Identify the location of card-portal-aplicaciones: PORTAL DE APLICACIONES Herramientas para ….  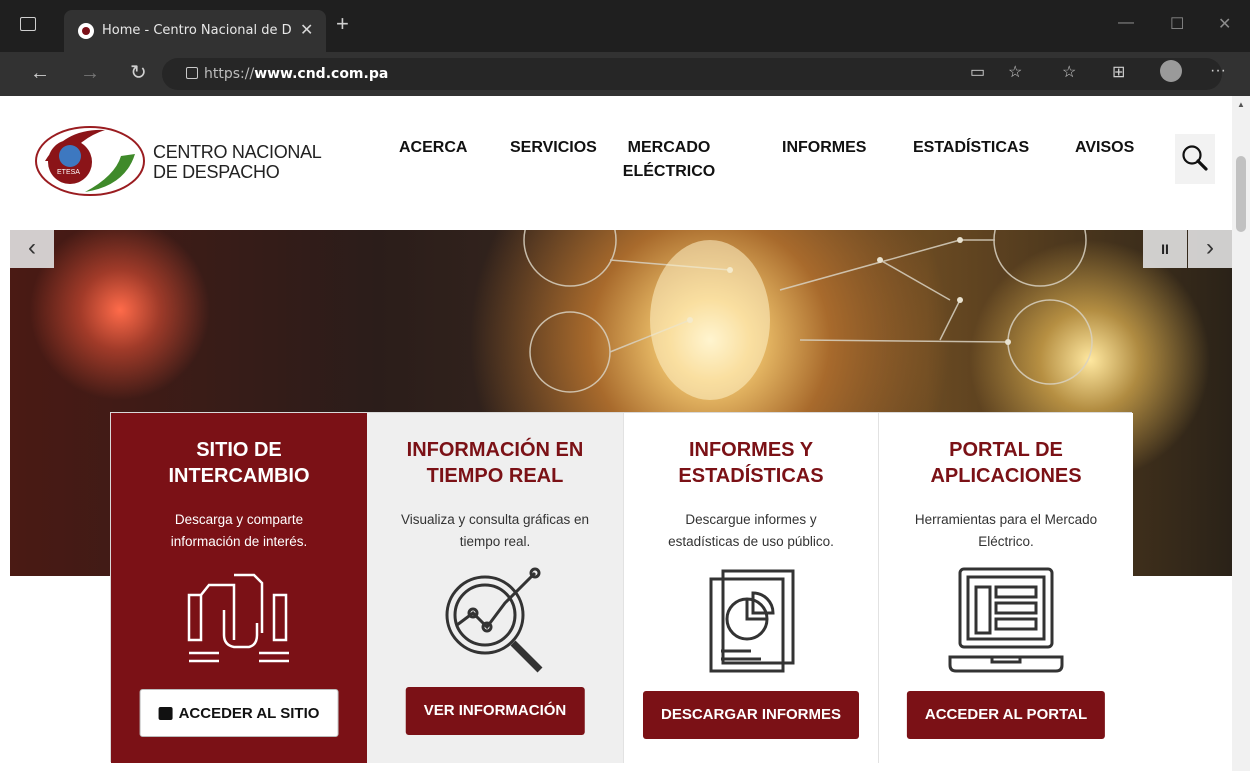
(1005, 588).